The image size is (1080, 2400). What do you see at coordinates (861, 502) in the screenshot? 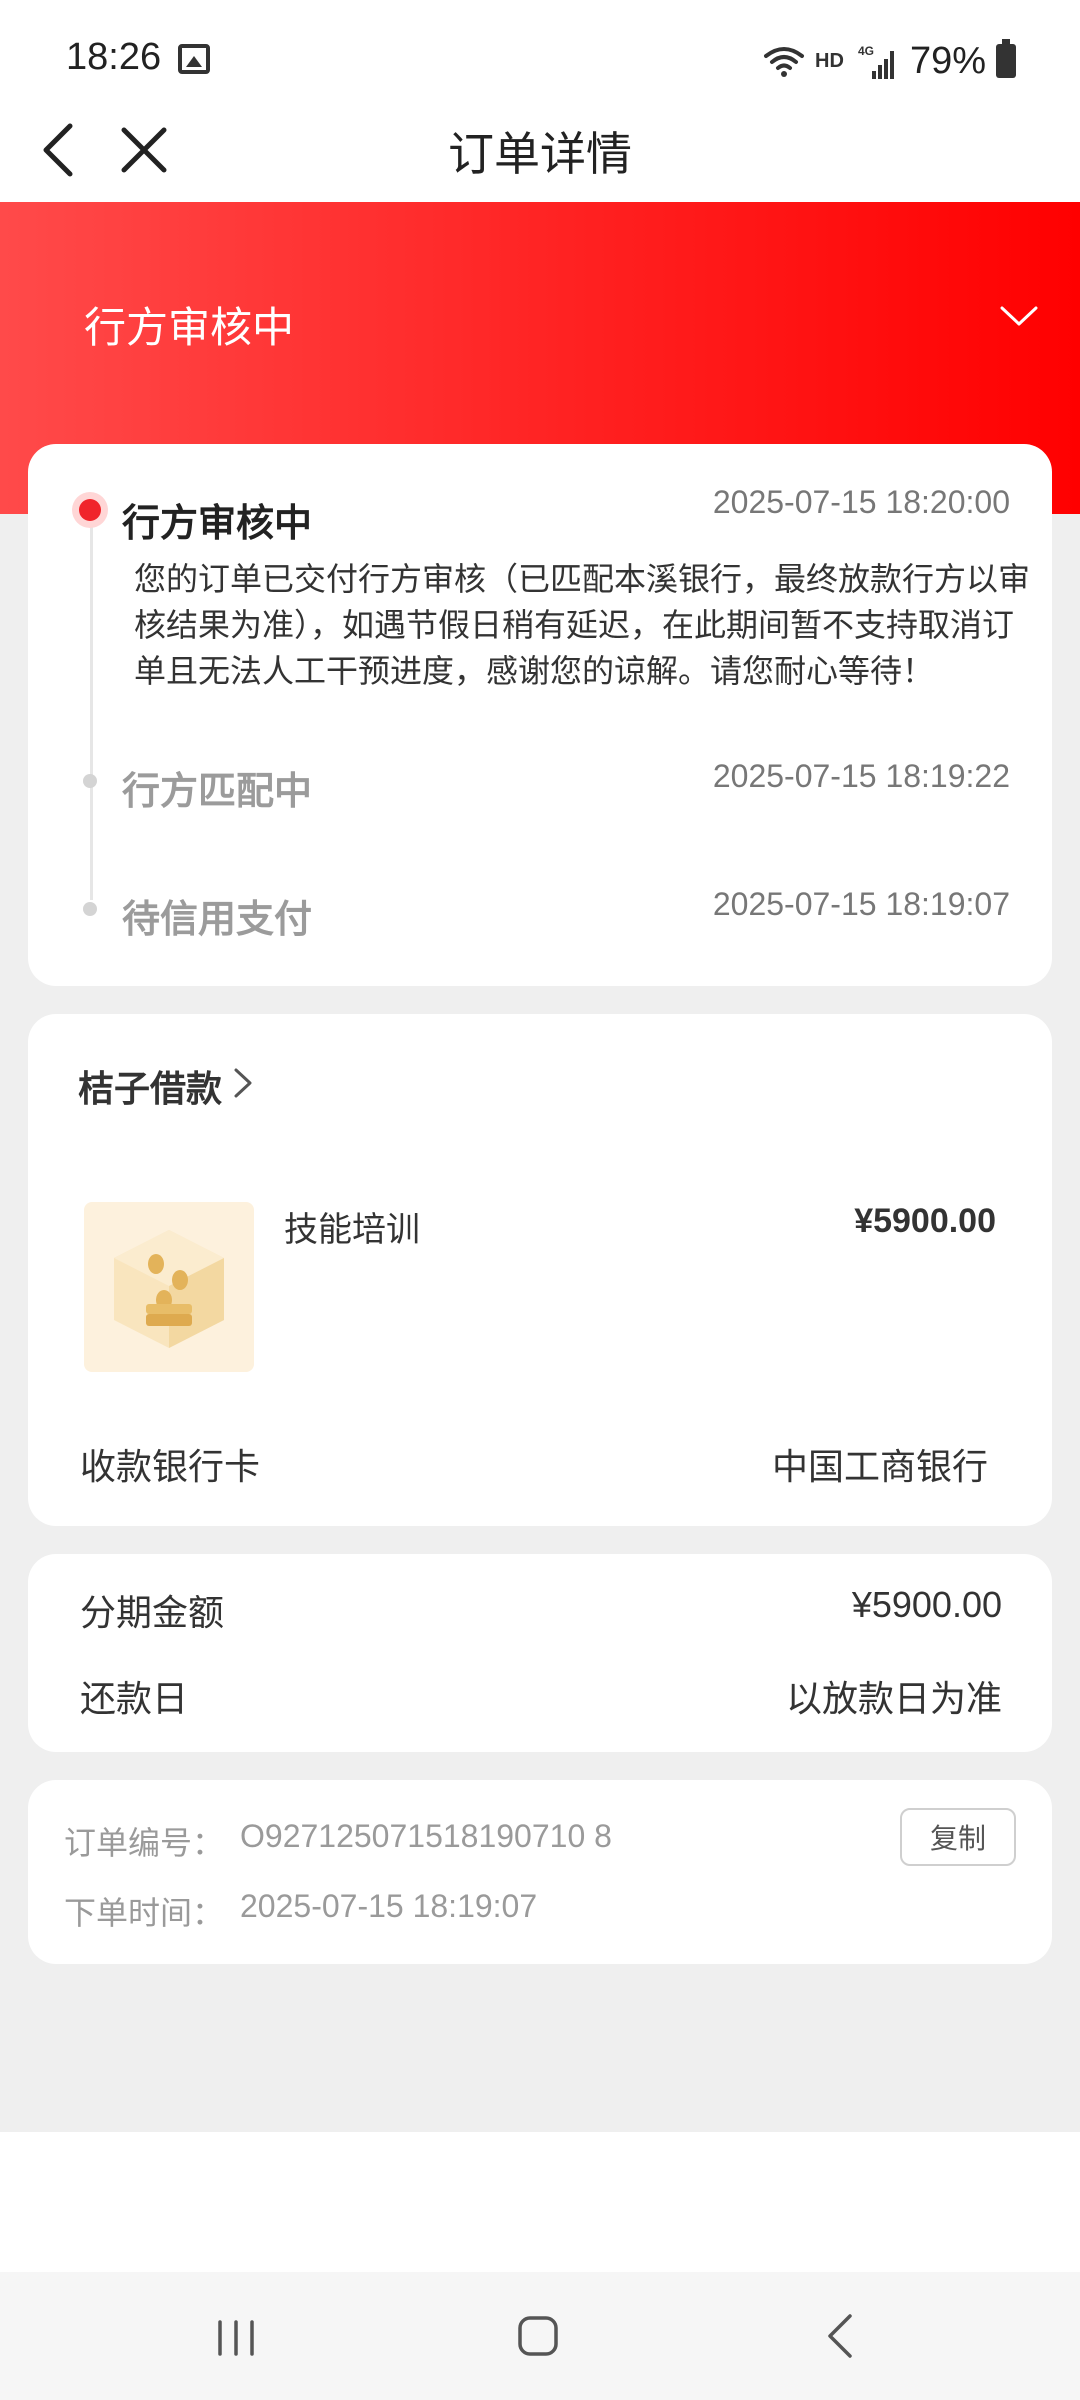
I see `timeline-step-time: 2025-07-15 18:20:00` at bounding box center [861, 502].